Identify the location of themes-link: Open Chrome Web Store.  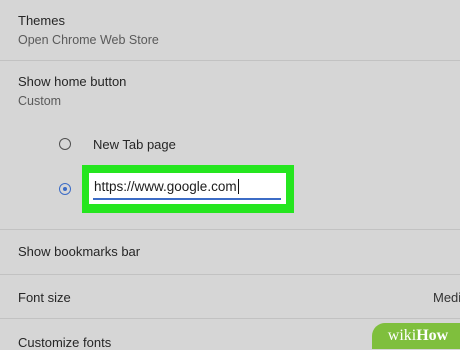
(88, 40).